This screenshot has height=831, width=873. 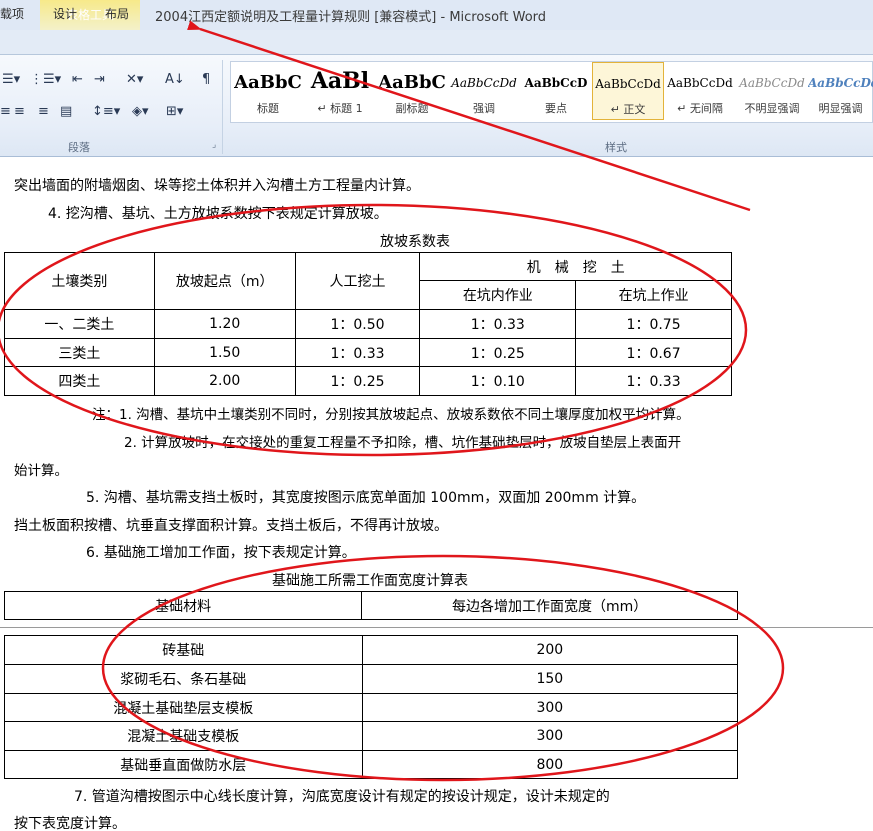 I want to click on doc-paragraph: 6. 基础施工增加工作面，按下表规定计算。, so click(x=221, y=553).